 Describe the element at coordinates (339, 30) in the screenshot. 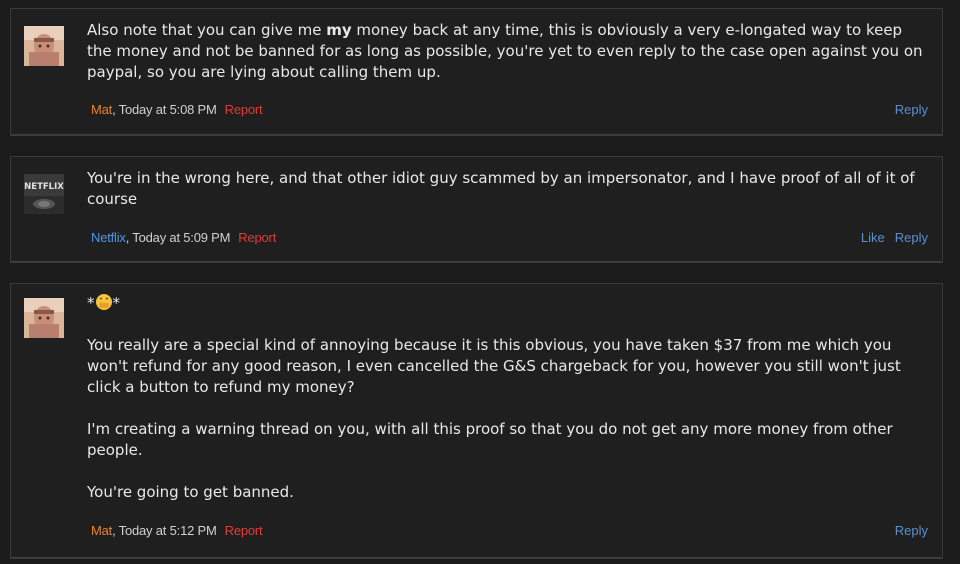

I see `bold-emphasis: my` at that location.